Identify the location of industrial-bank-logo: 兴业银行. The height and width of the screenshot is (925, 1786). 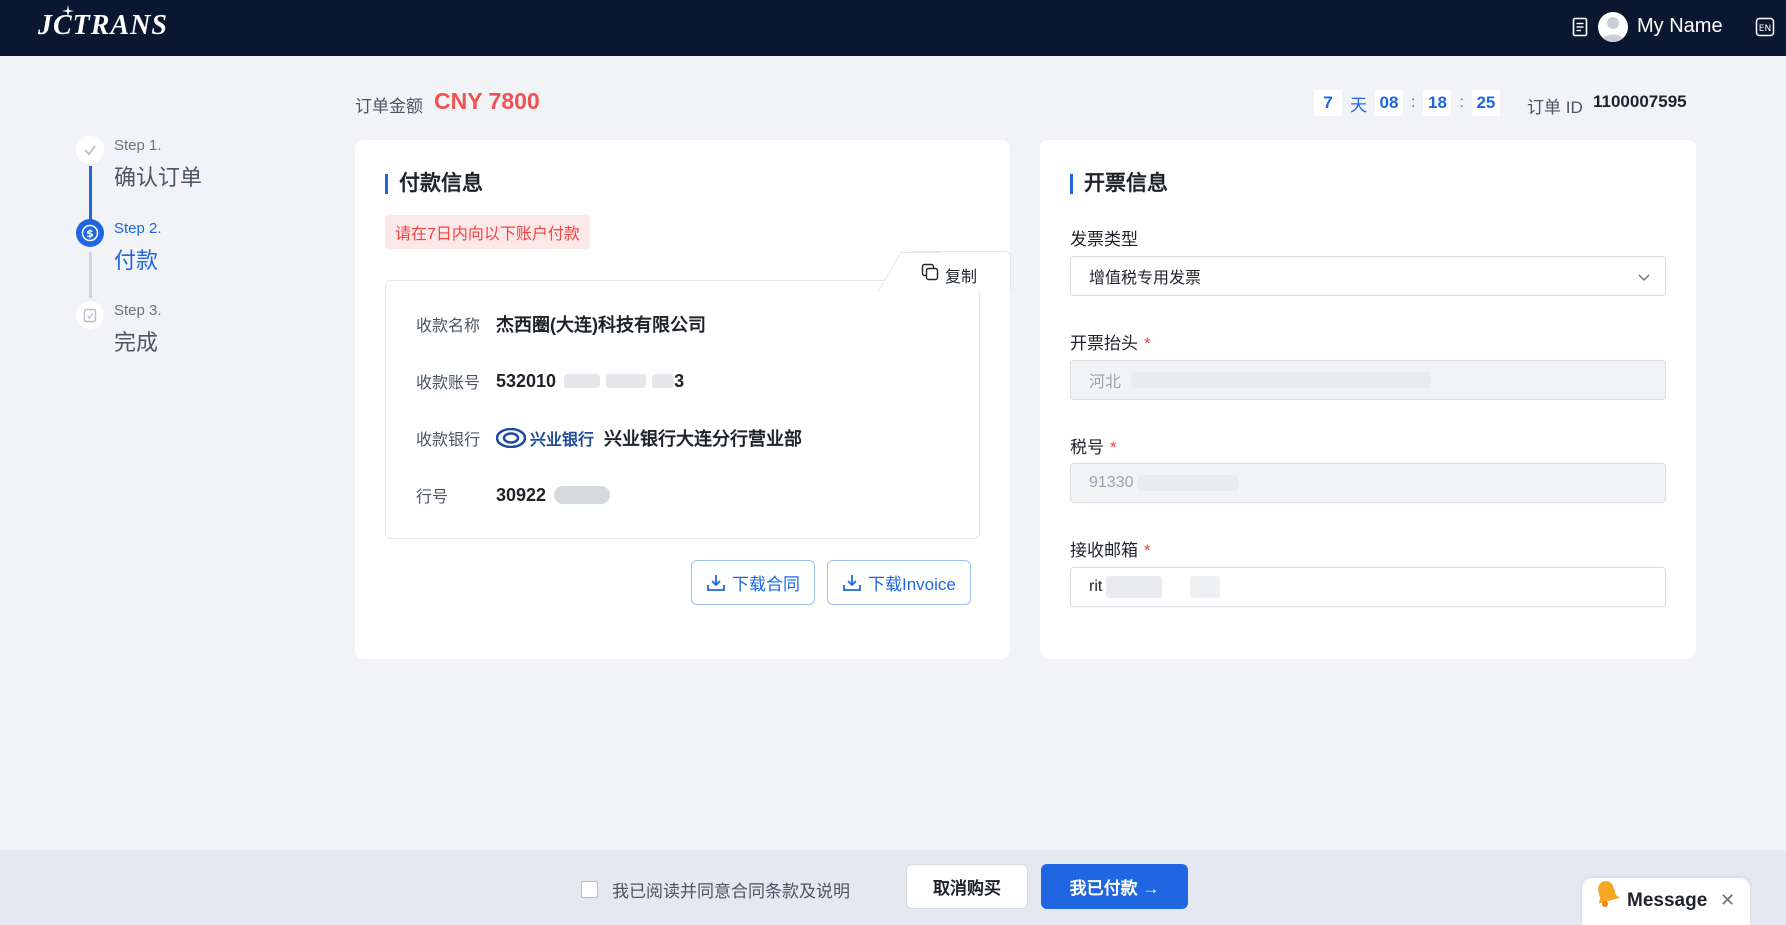
(545, 438).